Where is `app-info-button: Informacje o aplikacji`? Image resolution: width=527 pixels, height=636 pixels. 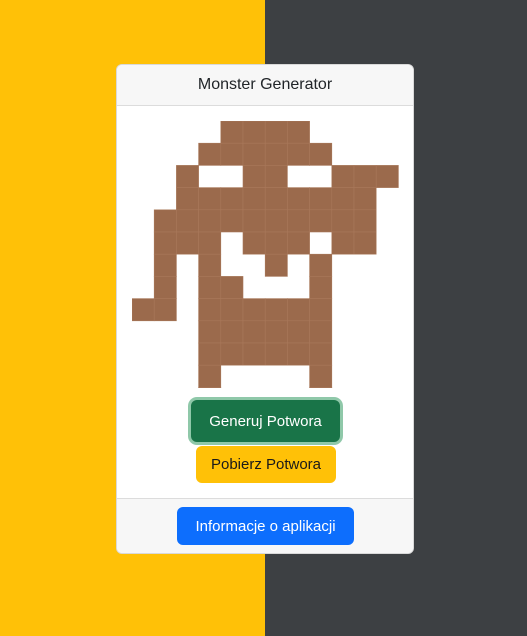 app-info-button: Informacje o aplikacji is located at coordinates (265, 526).